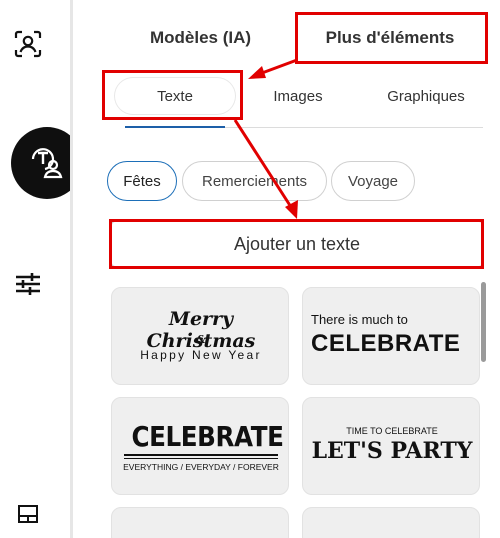 The image size is (500, 538). What do you see at coordinates (354, 127) in the screenshot?
I see `tab-track` at bounding box center [354, 127].